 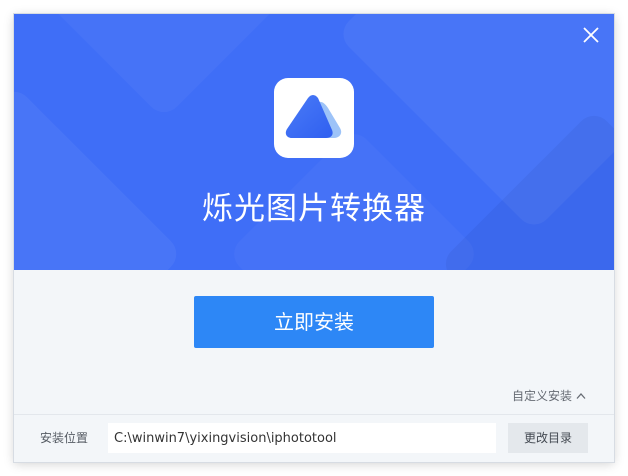 I want to click on app-logo, so click(x=314, y=118).